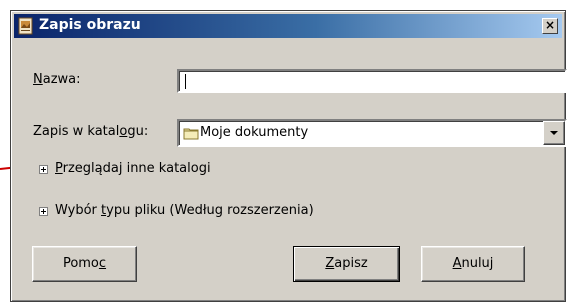 This screenshot has height=307, width=571. Describe the element at coordinates (477, 263) in the screenshot. I see `cancel-button-text: nuluj` at that location.